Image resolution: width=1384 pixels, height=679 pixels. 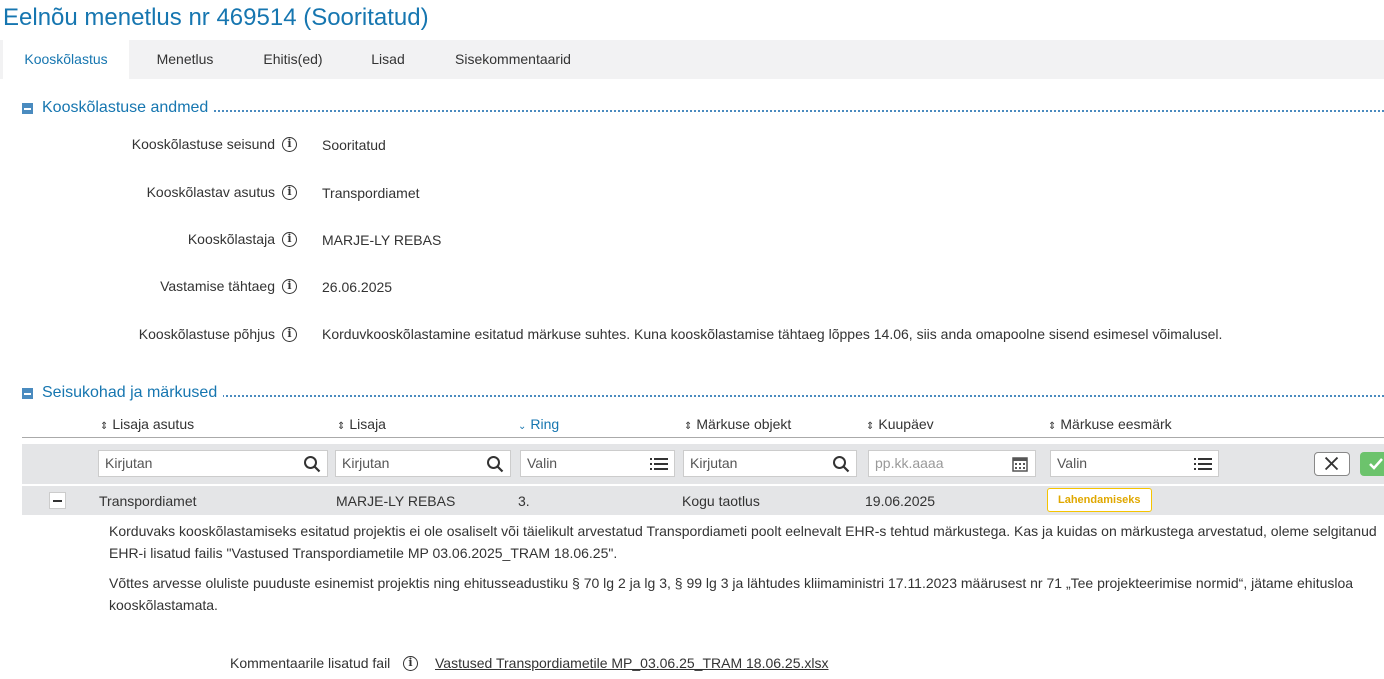 What do you see at coordinates (66, 59) in the screenshot?
I see `tab-kooskolastus: Kooskõlastus` at bounding box center [66, 59].